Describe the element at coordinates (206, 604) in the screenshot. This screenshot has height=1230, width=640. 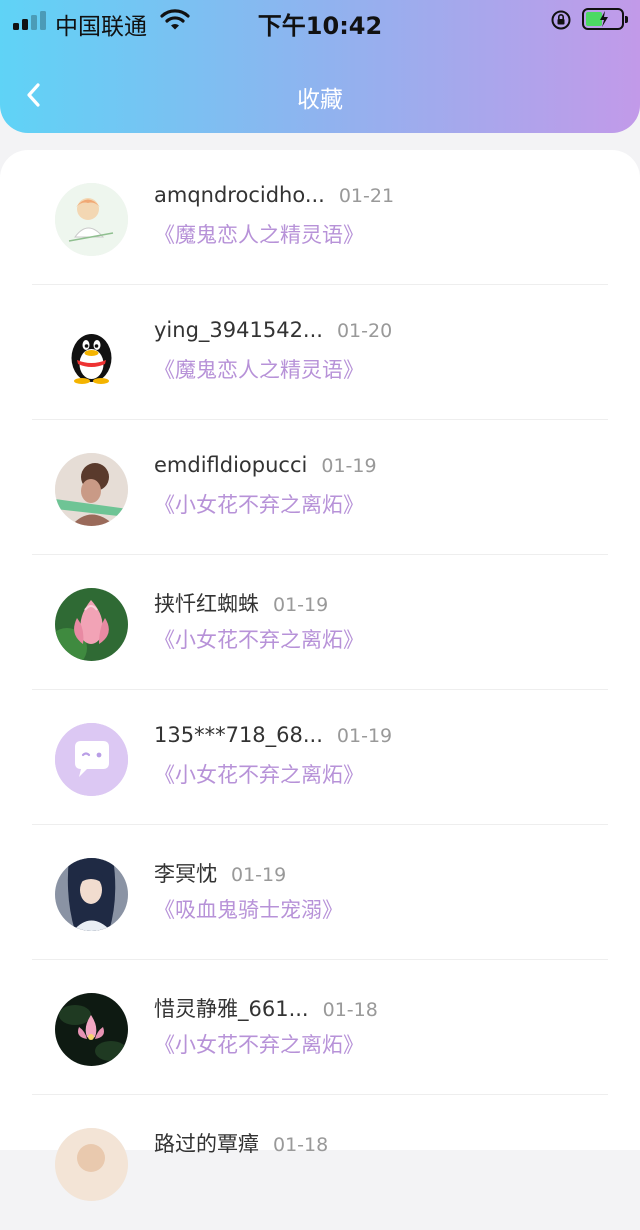
I see `username: 挟忏红蜘蛛` at that location.